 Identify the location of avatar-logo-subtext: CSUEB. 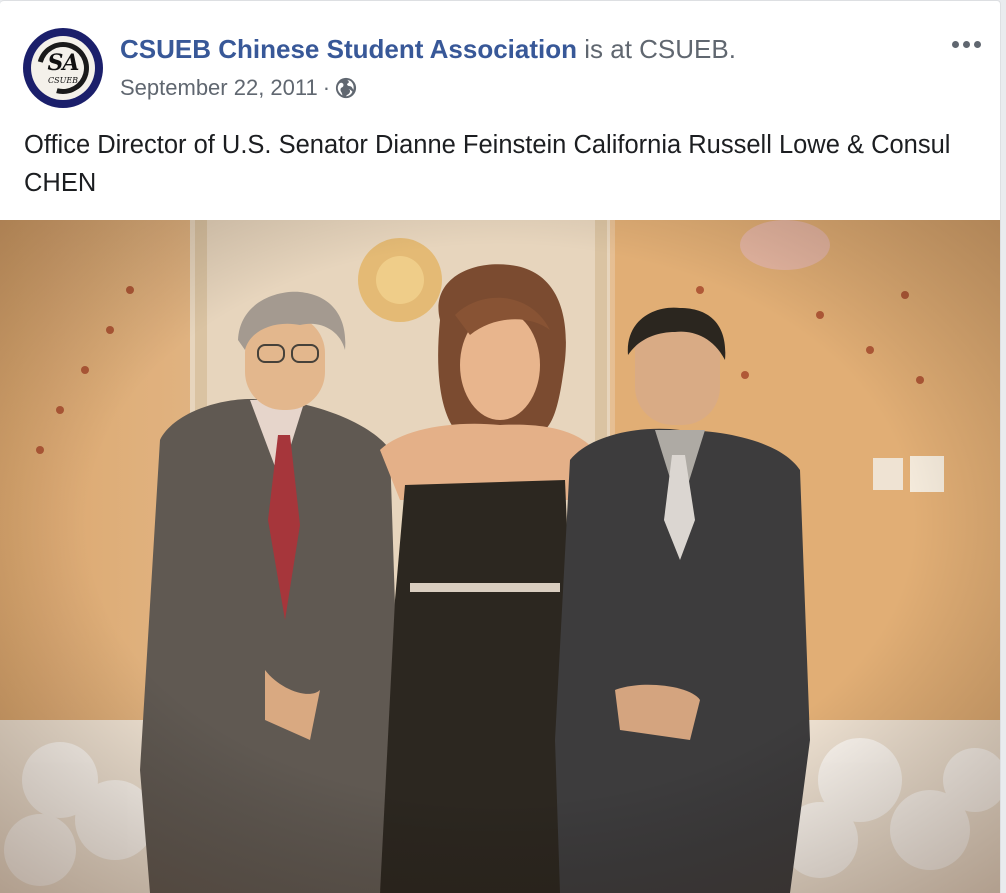
(63, 80).